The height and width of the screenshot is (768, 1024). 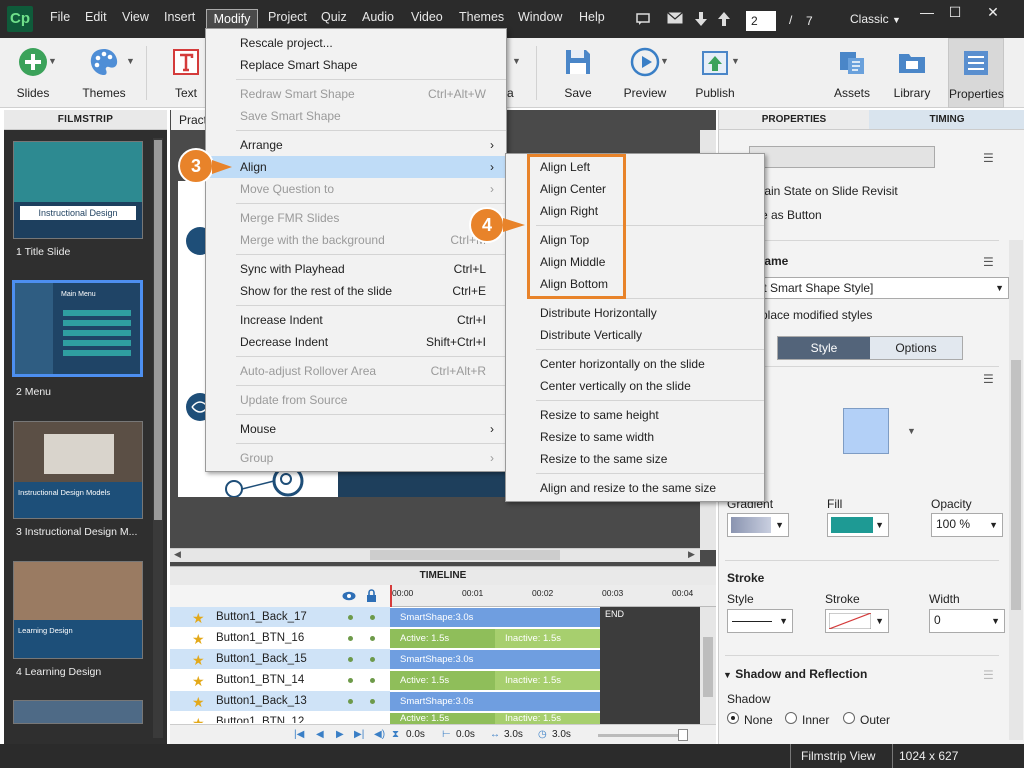 I want to click on menu-item-decrease-indent: Decrease Indent Shift+Ctrl+I, so click(x=356, y=342).